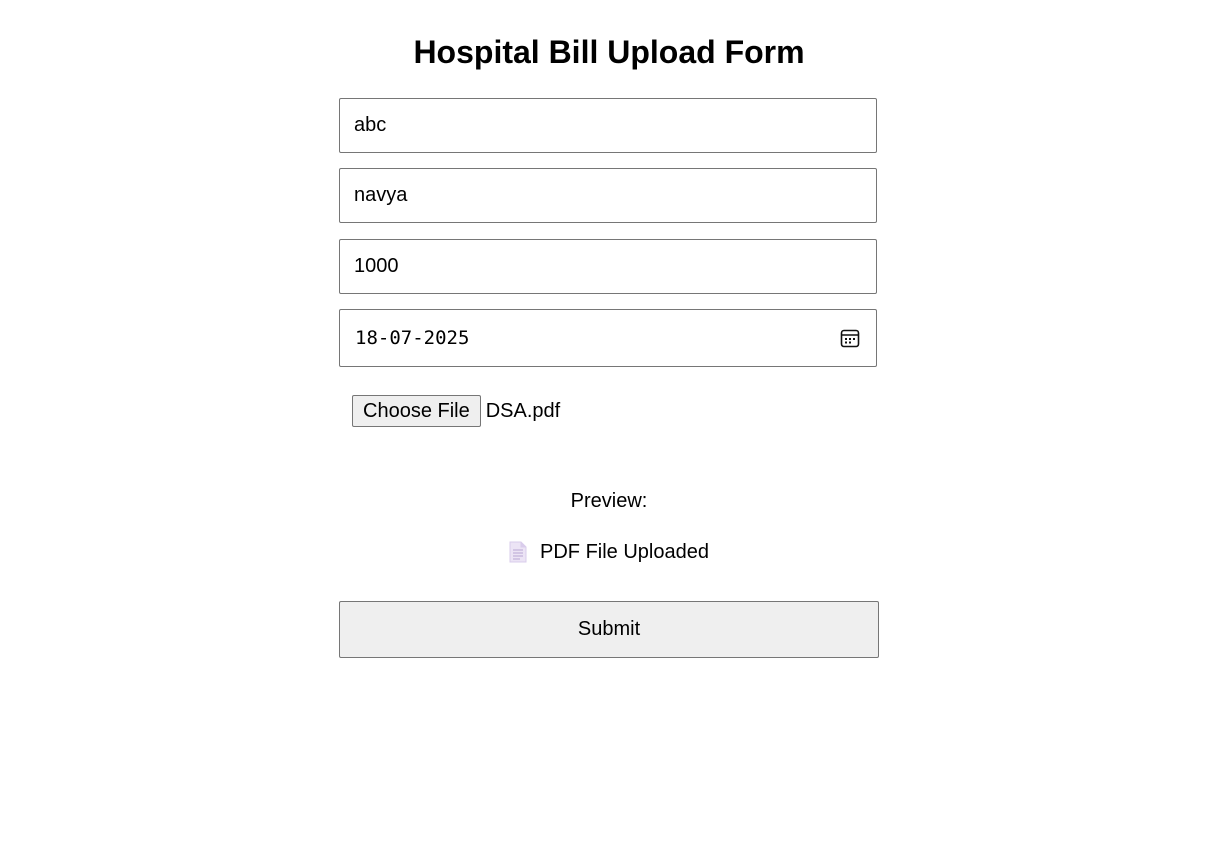  I want to click on file-input: Choose File DSA.pdf, so click(456, 411).